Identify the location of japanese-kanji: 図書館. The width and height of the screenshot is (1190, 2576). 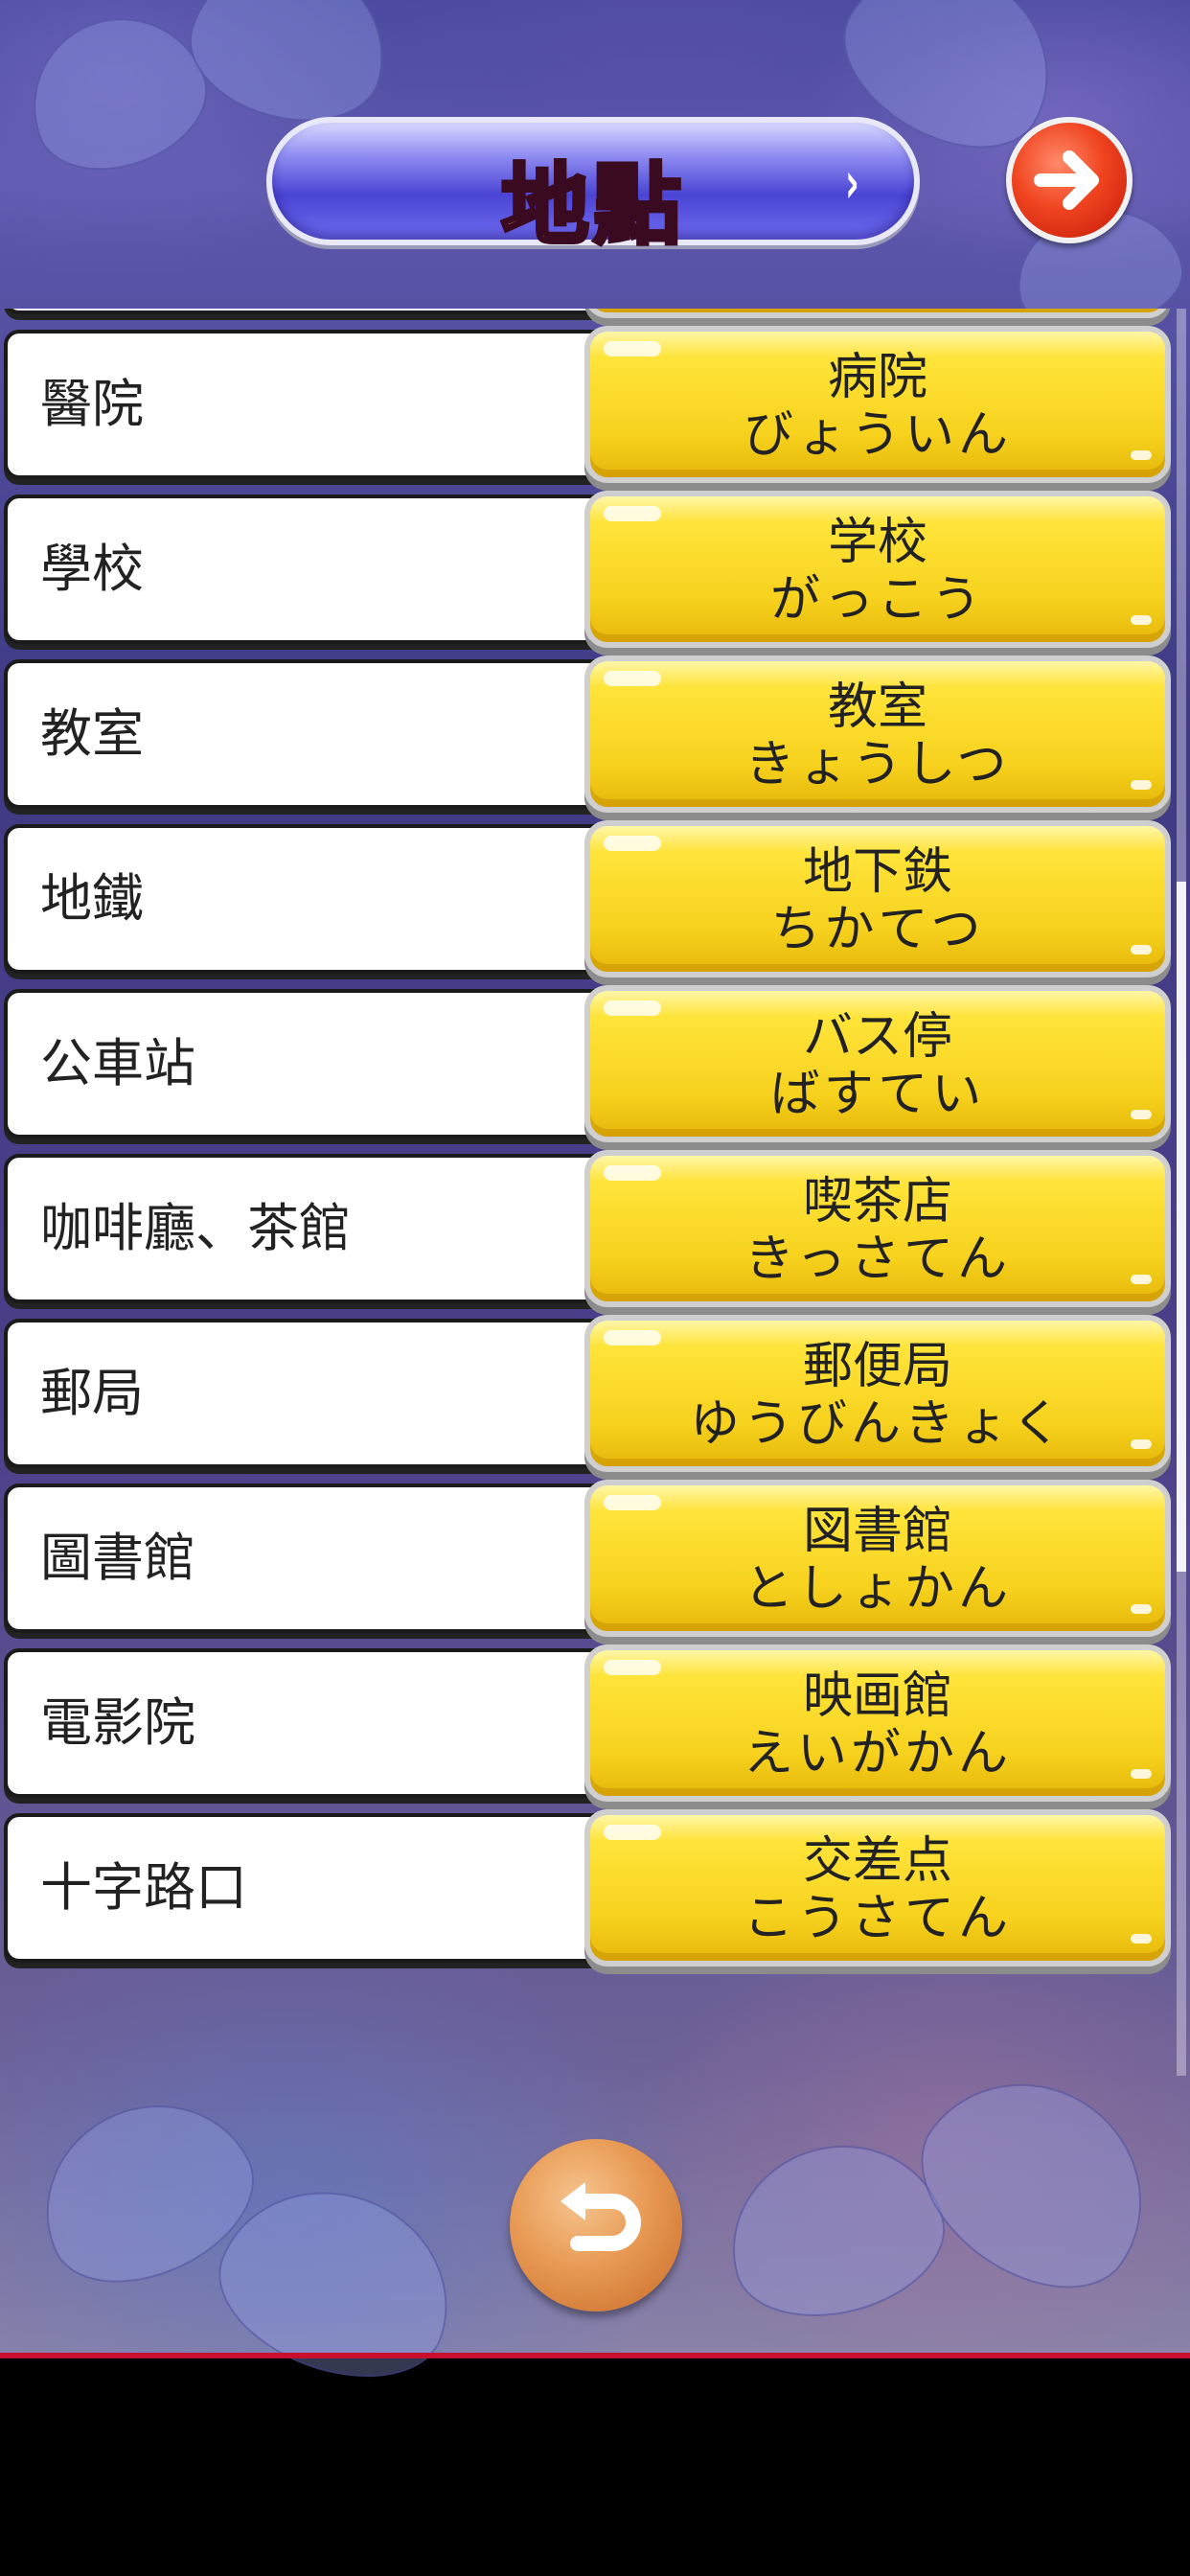
(877, 1531).